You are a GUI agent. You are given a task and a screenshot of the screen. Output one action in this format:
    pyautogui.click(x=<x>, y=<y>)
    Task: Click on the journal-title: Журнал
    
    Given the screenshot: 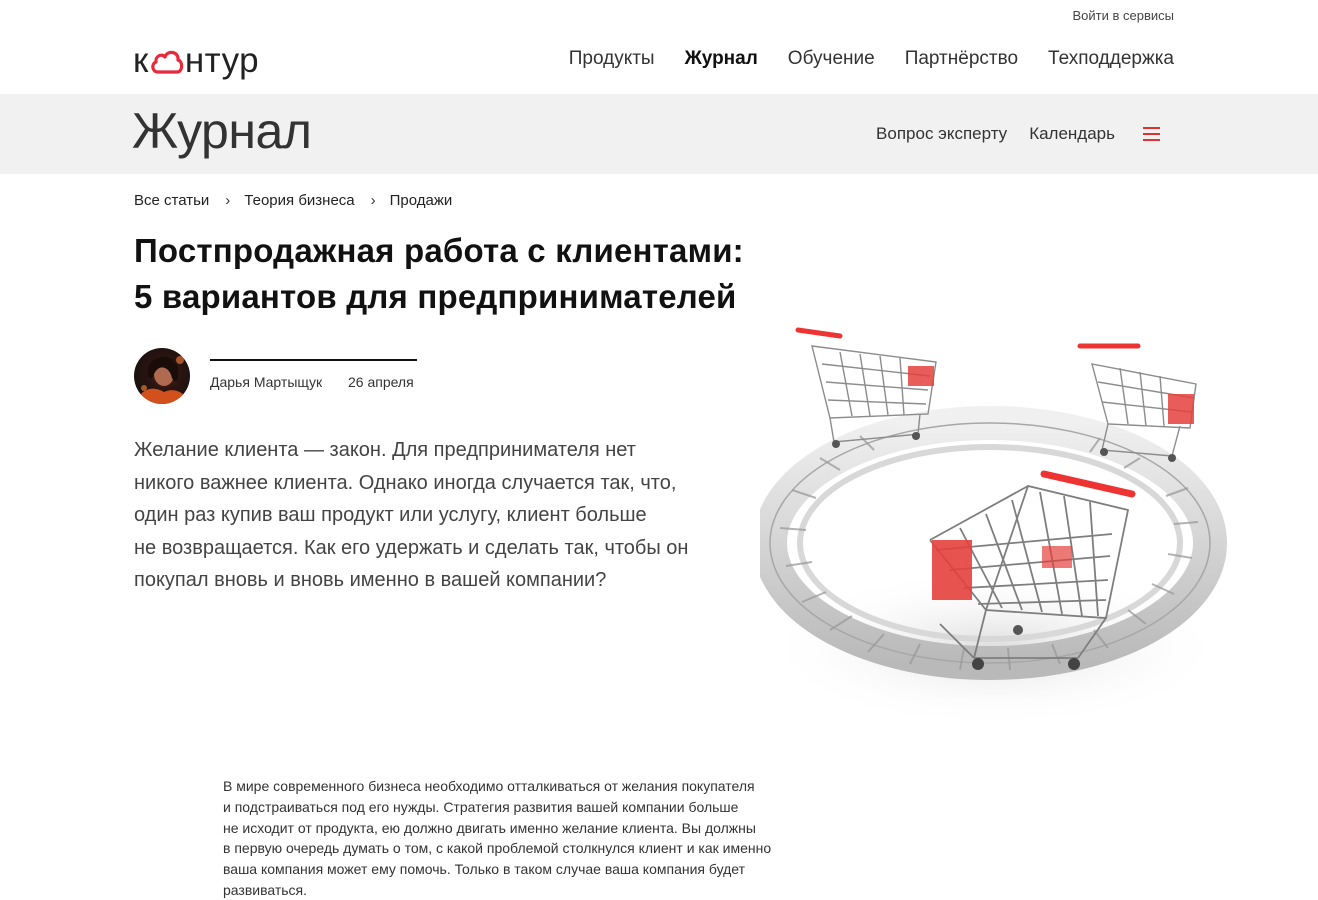 What is the action you would take?
    pyautogui.click(x=222, y=131)
    